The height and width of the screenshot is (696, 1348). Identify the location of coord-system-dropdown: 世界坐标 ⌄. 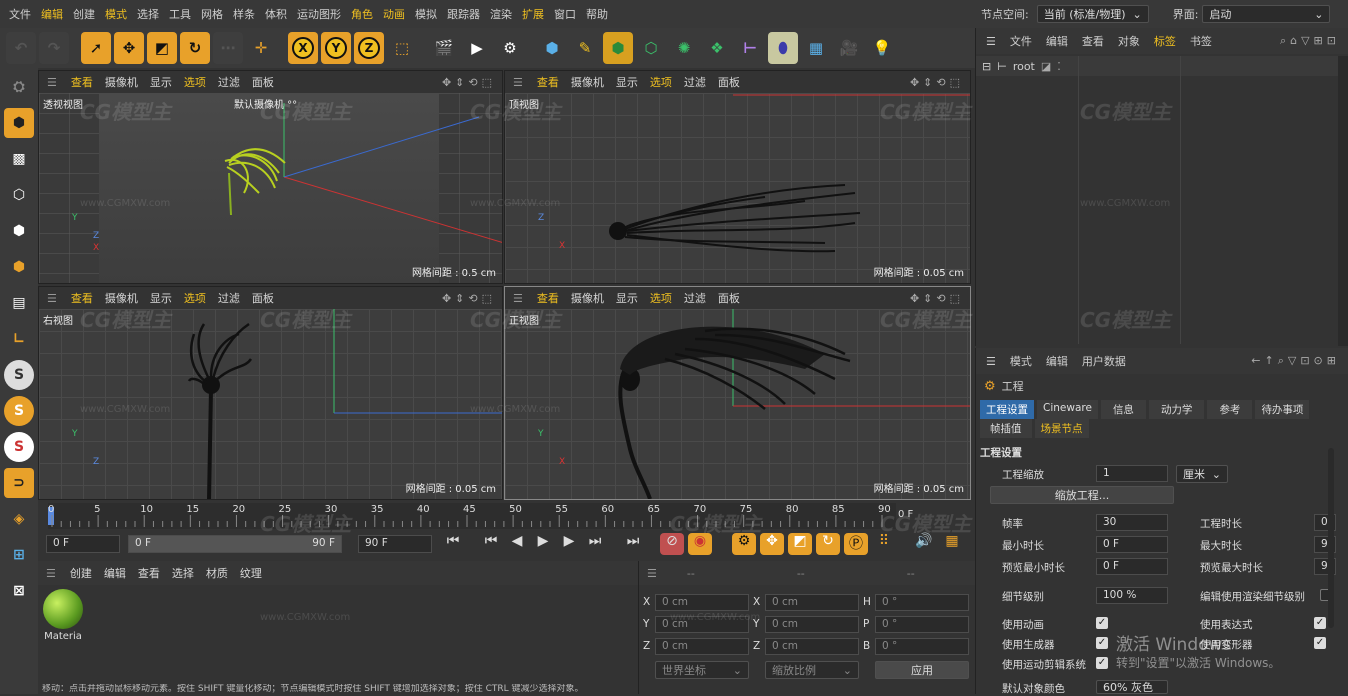
(702, 670).